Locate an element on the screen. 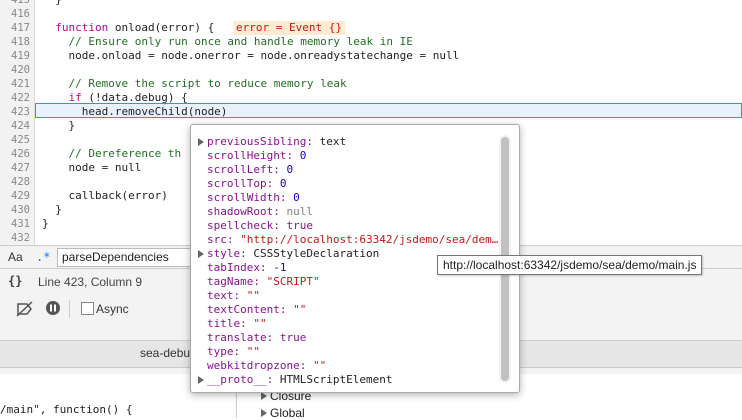 The height and width of the screenshot is (420, 742). line-number: 427 is located at coordinates (15, 168).